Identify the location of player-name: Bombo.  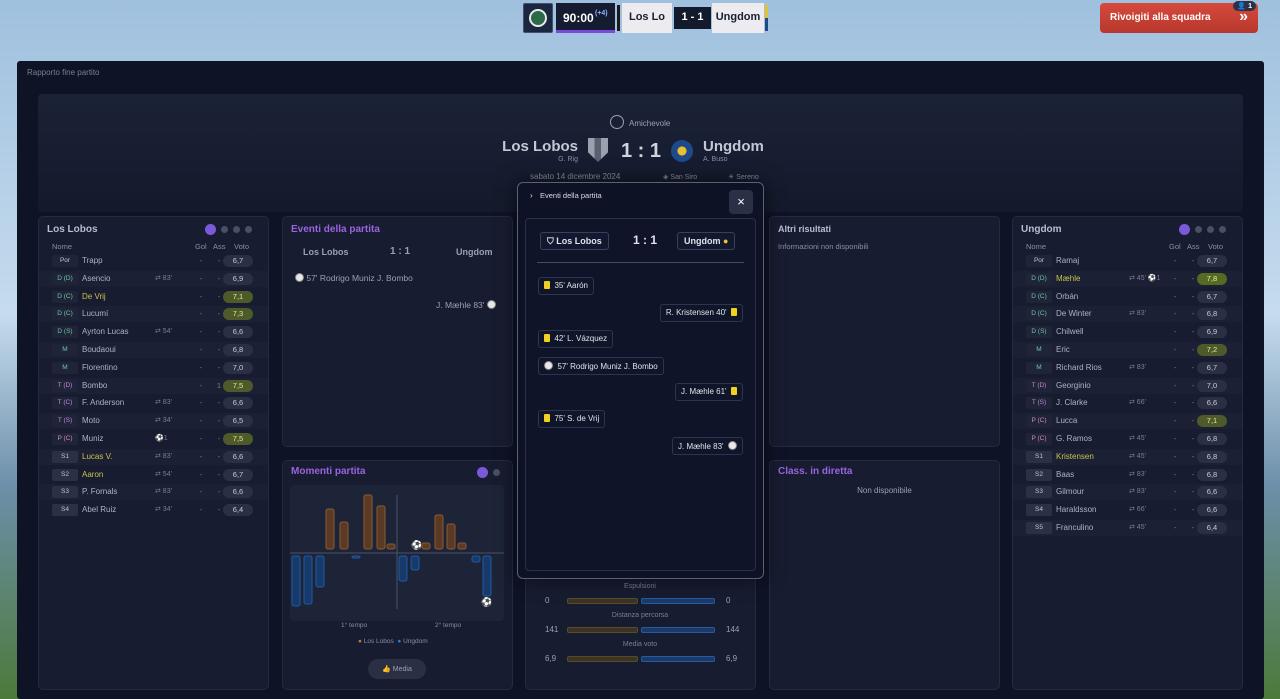
(94, 385).